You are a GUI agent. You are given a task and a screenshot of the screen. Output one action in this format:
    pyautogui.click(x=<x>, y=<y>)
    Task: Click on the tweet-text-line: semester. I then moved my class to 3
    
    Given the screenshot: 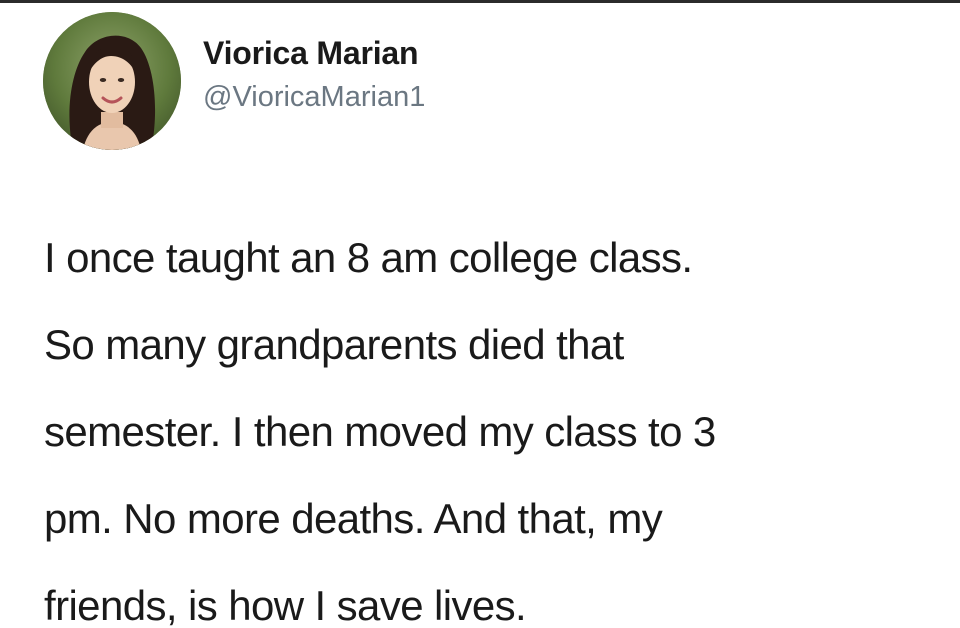 What is the action you would take?
    pyautogui.click(x=380, y=431)
    